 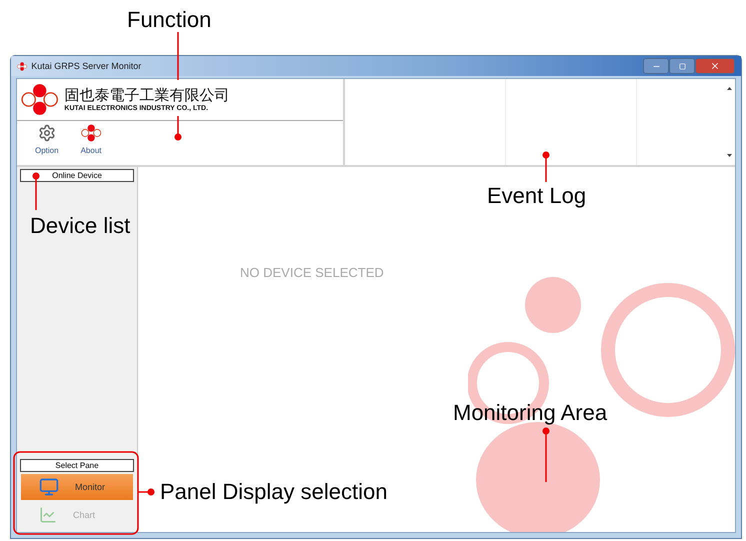 I want to click on close-icon, so click(x=715, y=66).